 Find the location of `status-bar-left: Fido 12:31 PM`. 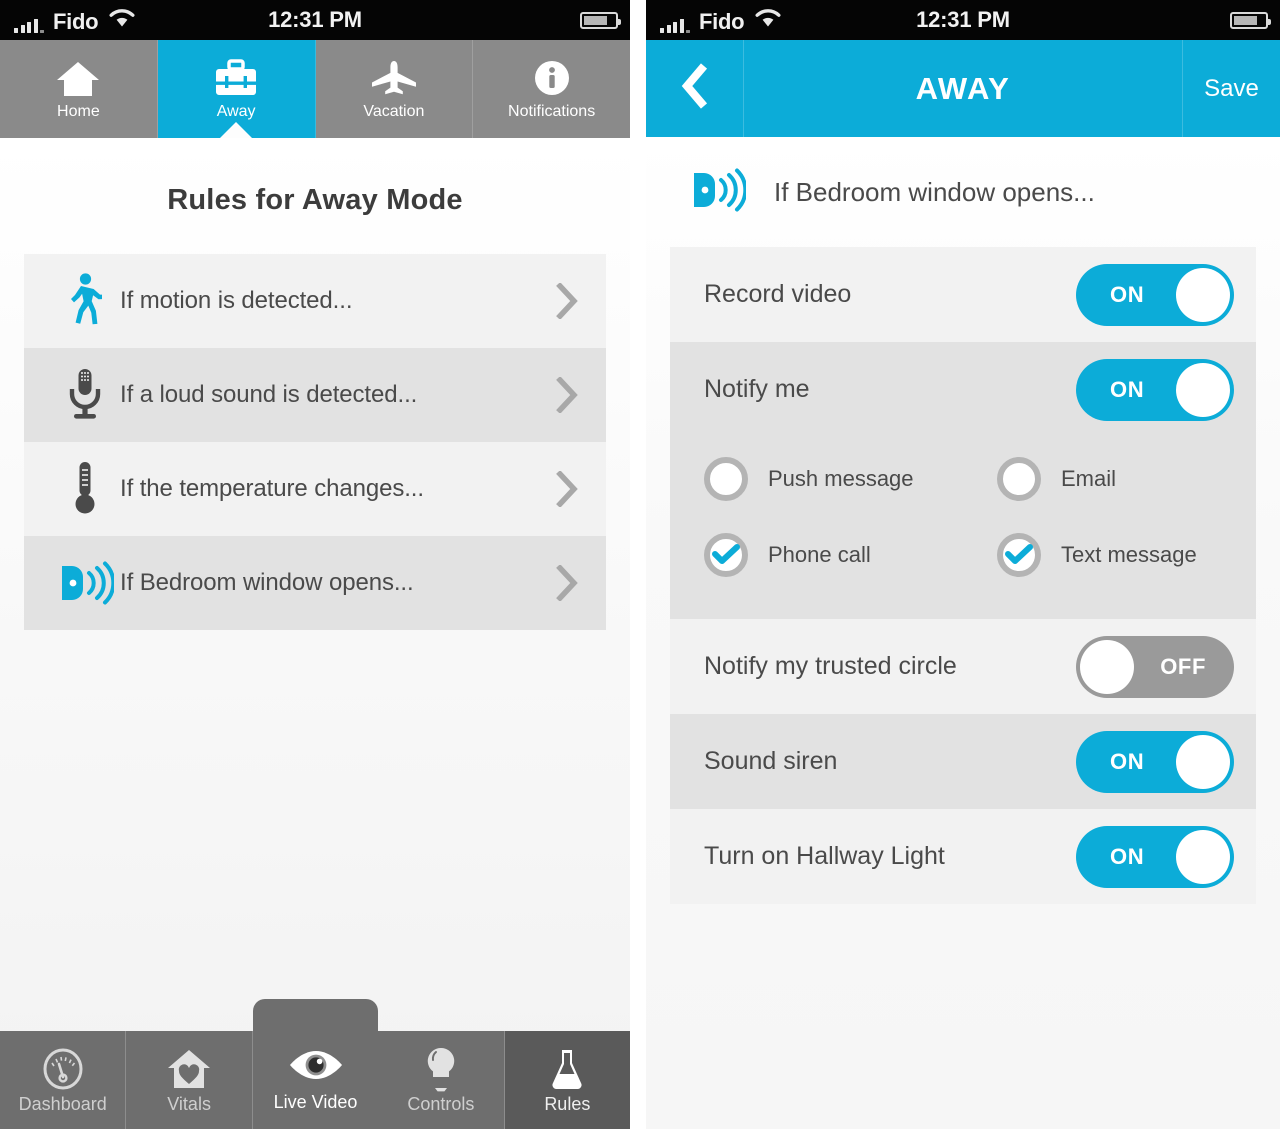

status-bar-left: Fido 12:31 PM is located at coordinates (315, 20).